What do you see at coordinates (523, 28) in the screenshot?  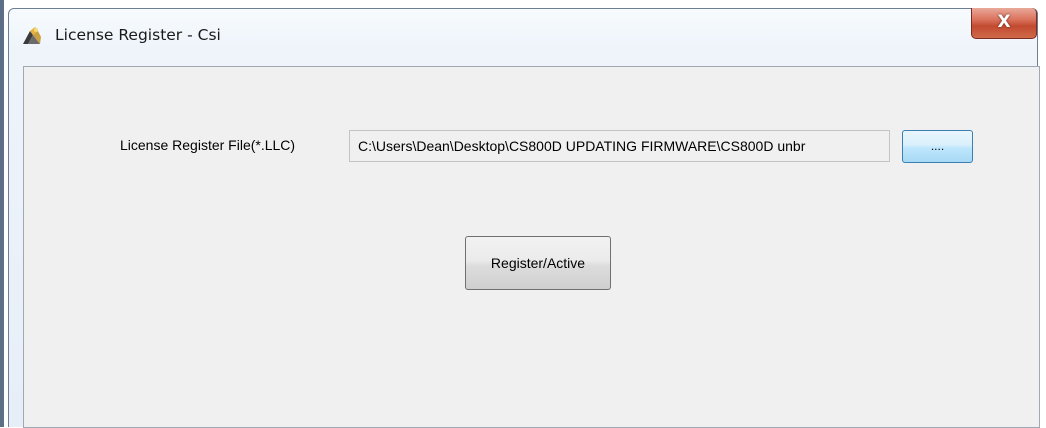 I see `title-bar: License Register - Csi X` at bounding box center [523, 28].